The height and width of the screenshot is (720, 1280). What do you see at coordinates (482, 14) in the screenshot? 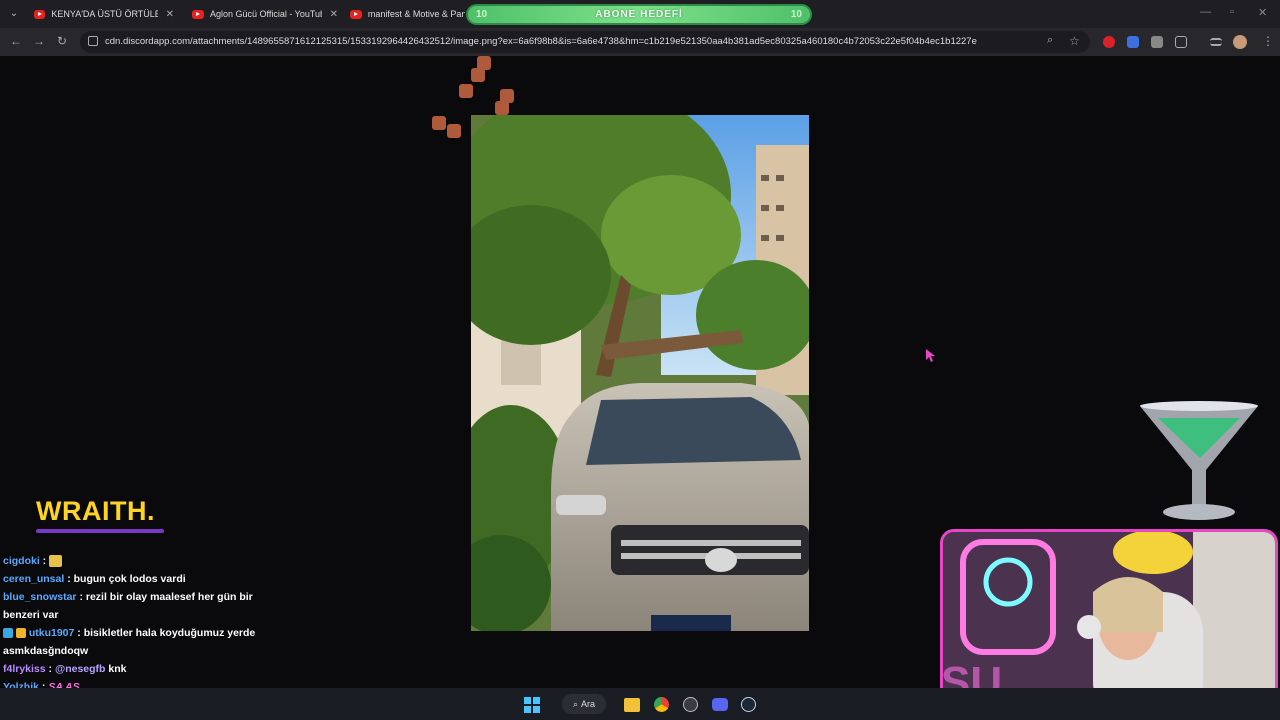
I see `goal-current: 10` at bounding box center [482, 14].